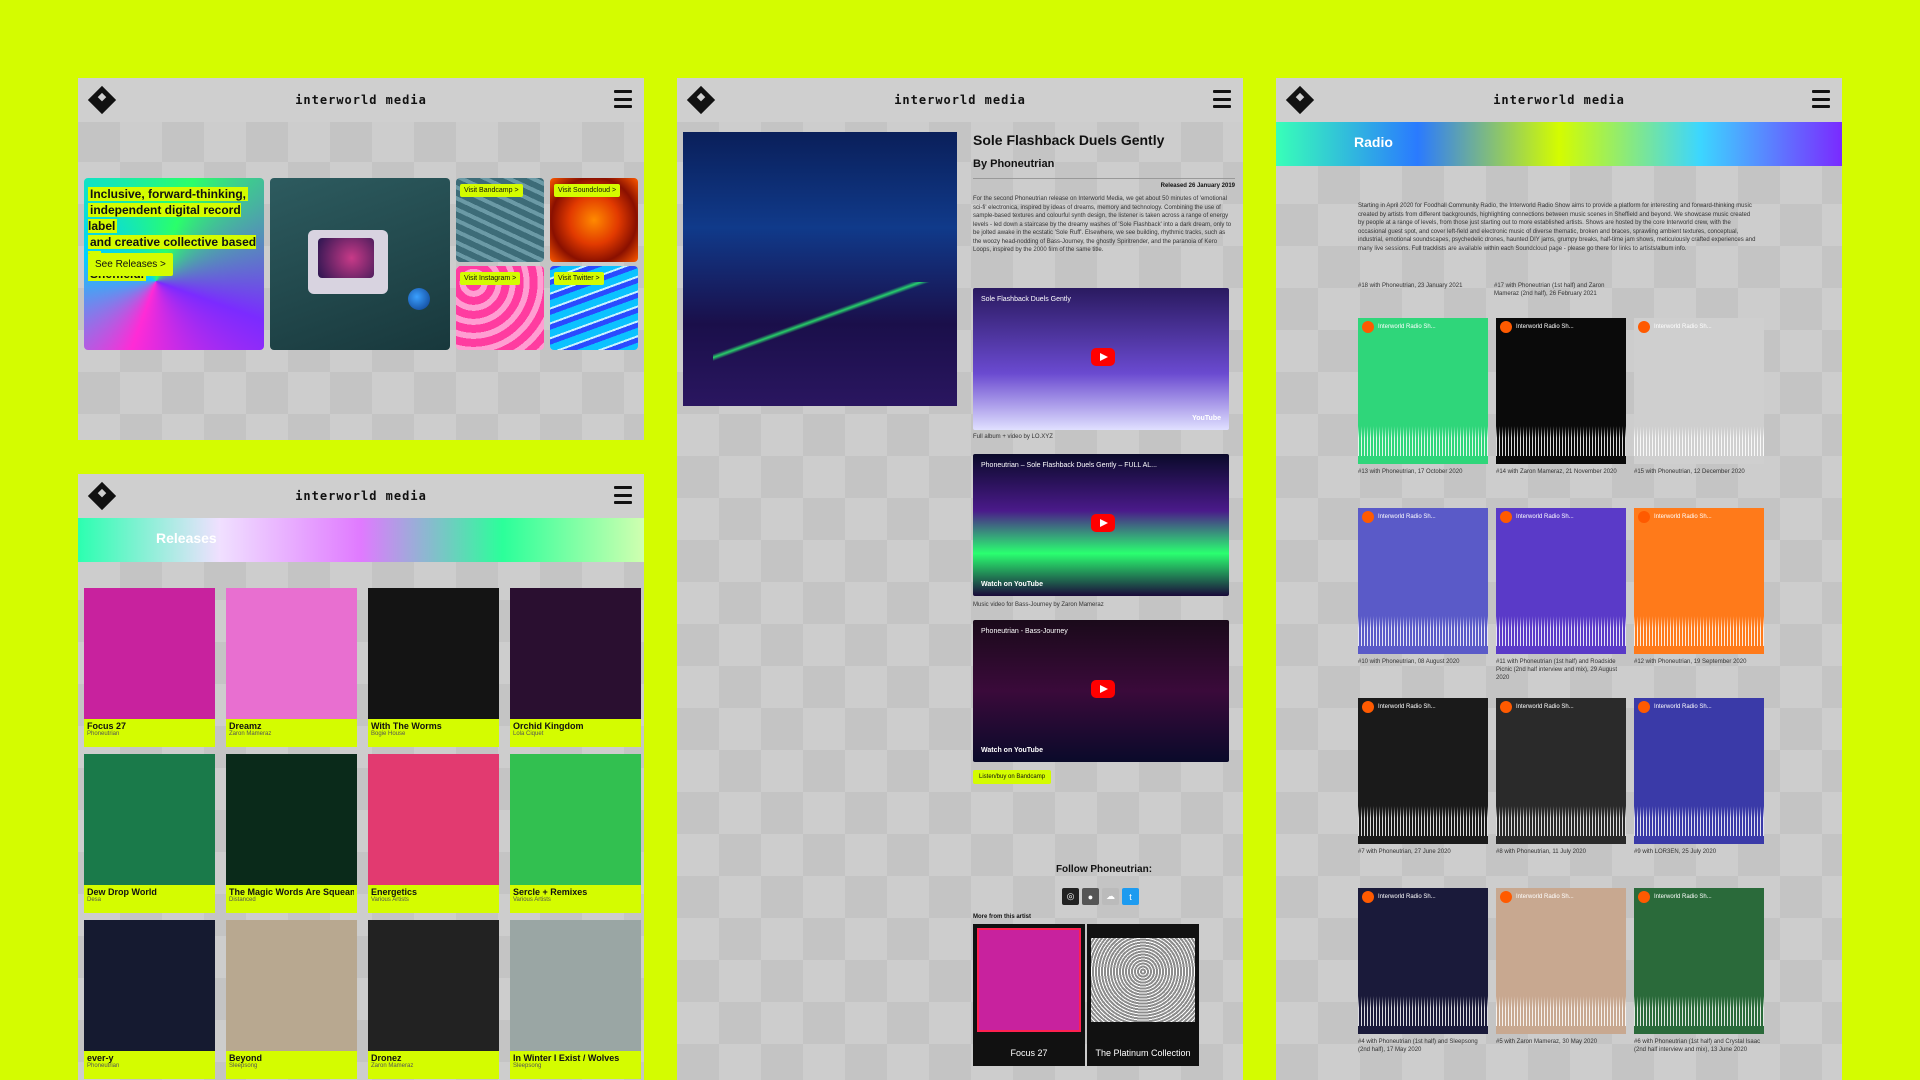 The image size is (1920, 1080). What do you see at coordinates (107, 726) in the screenshot?
I see `release-title: Focus 27` at bounding box center [107, 726].